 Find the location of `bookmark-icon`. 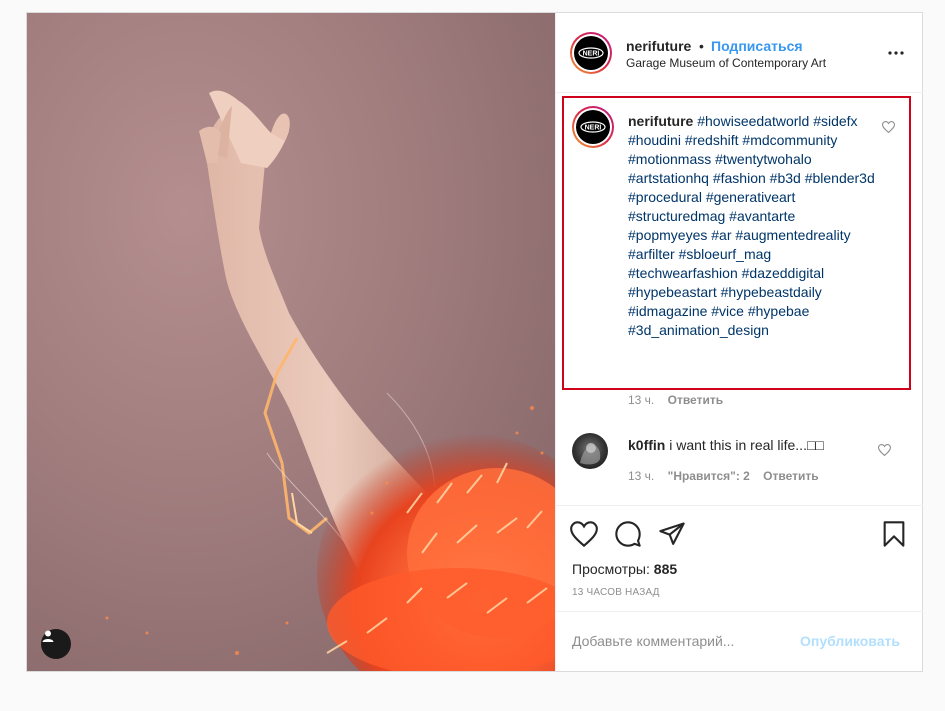

bookmark-icon is located at coordinates (894, 534).